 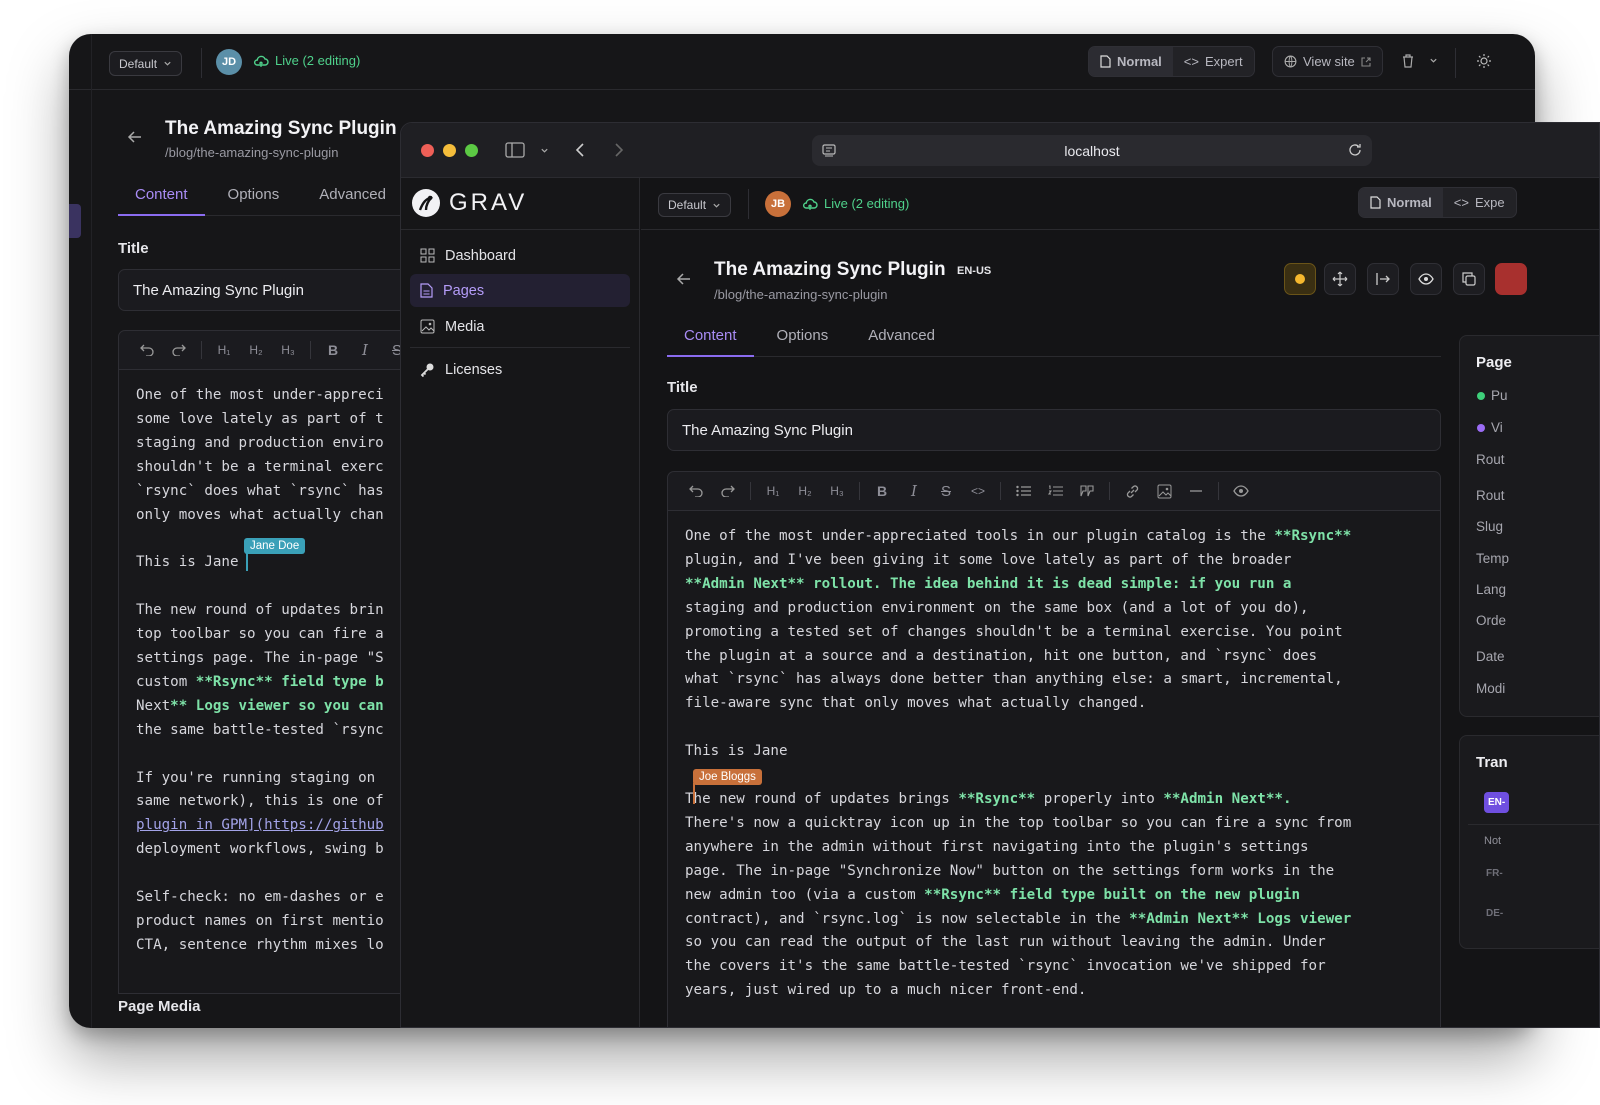 I want to click on back-mode-switch: Normal <> Expert, so click(x=1171, y=61).